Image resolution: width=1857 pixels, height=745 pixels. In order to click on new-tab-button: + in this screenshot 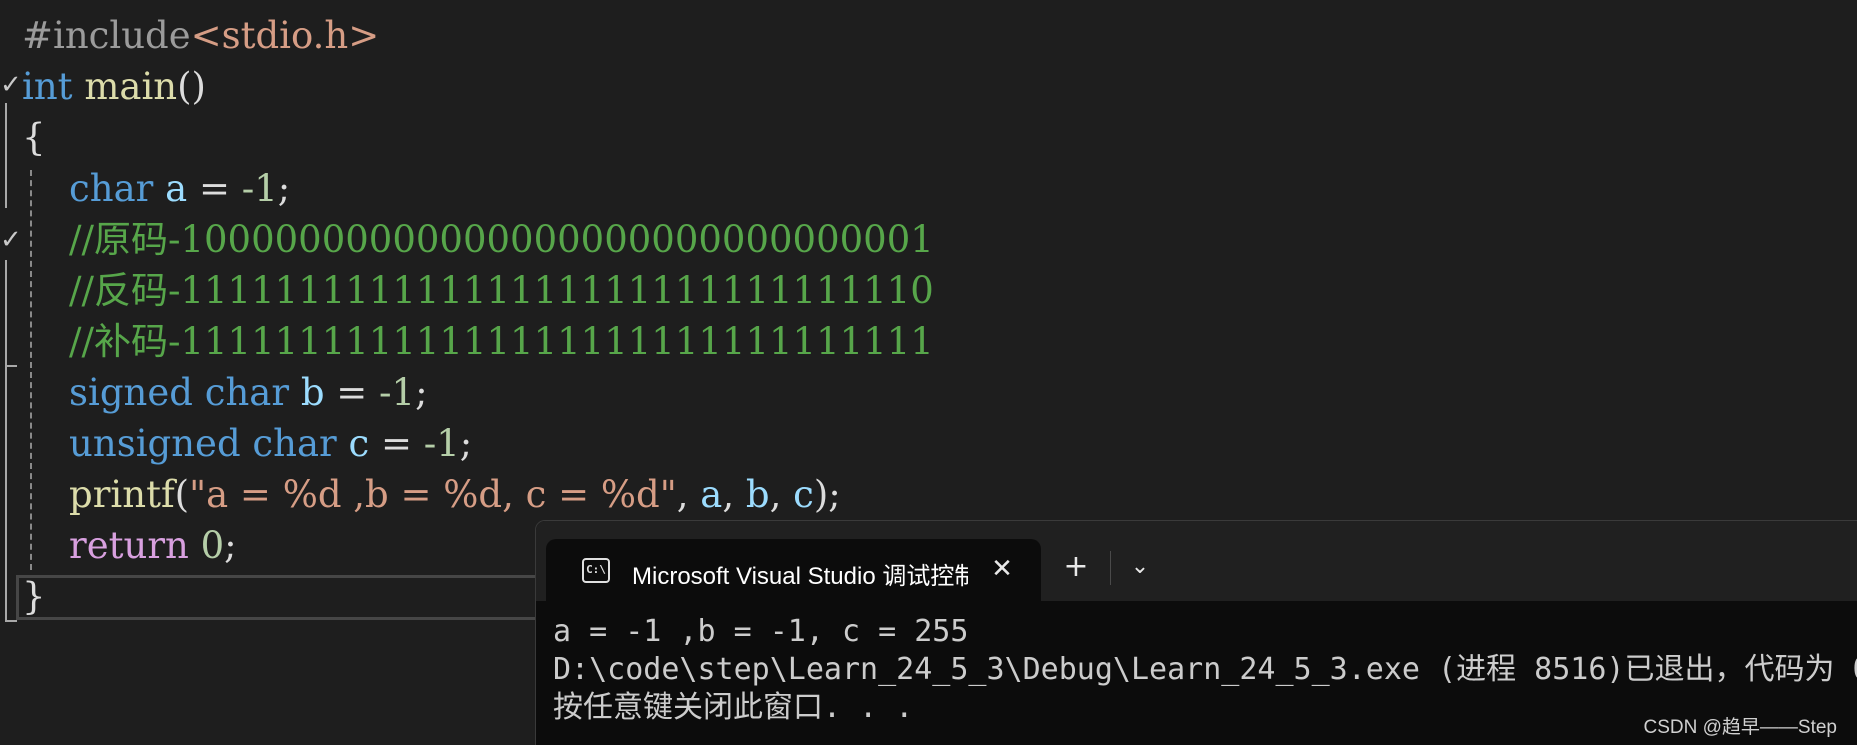, I will do `click(1076, 567)`.